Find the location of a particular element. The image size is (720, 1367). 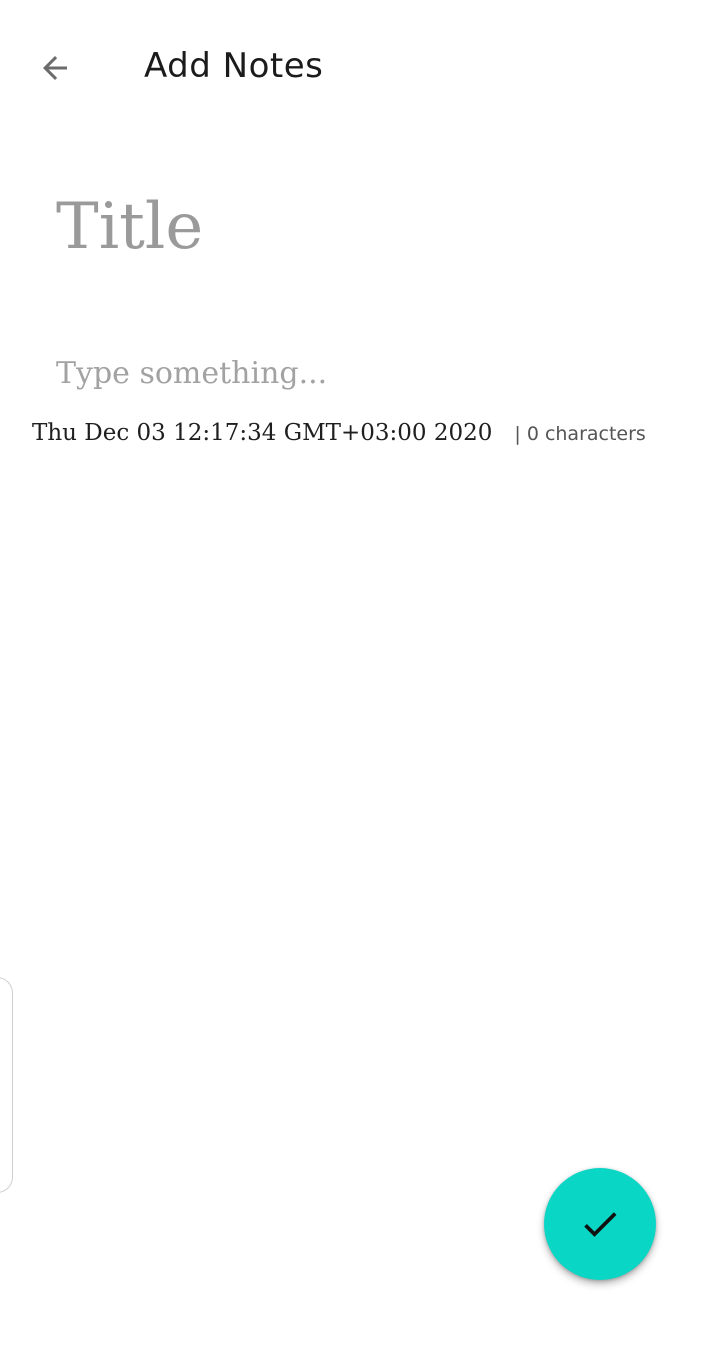

character-count: | 0 characters is located at coordinates (580, 434).